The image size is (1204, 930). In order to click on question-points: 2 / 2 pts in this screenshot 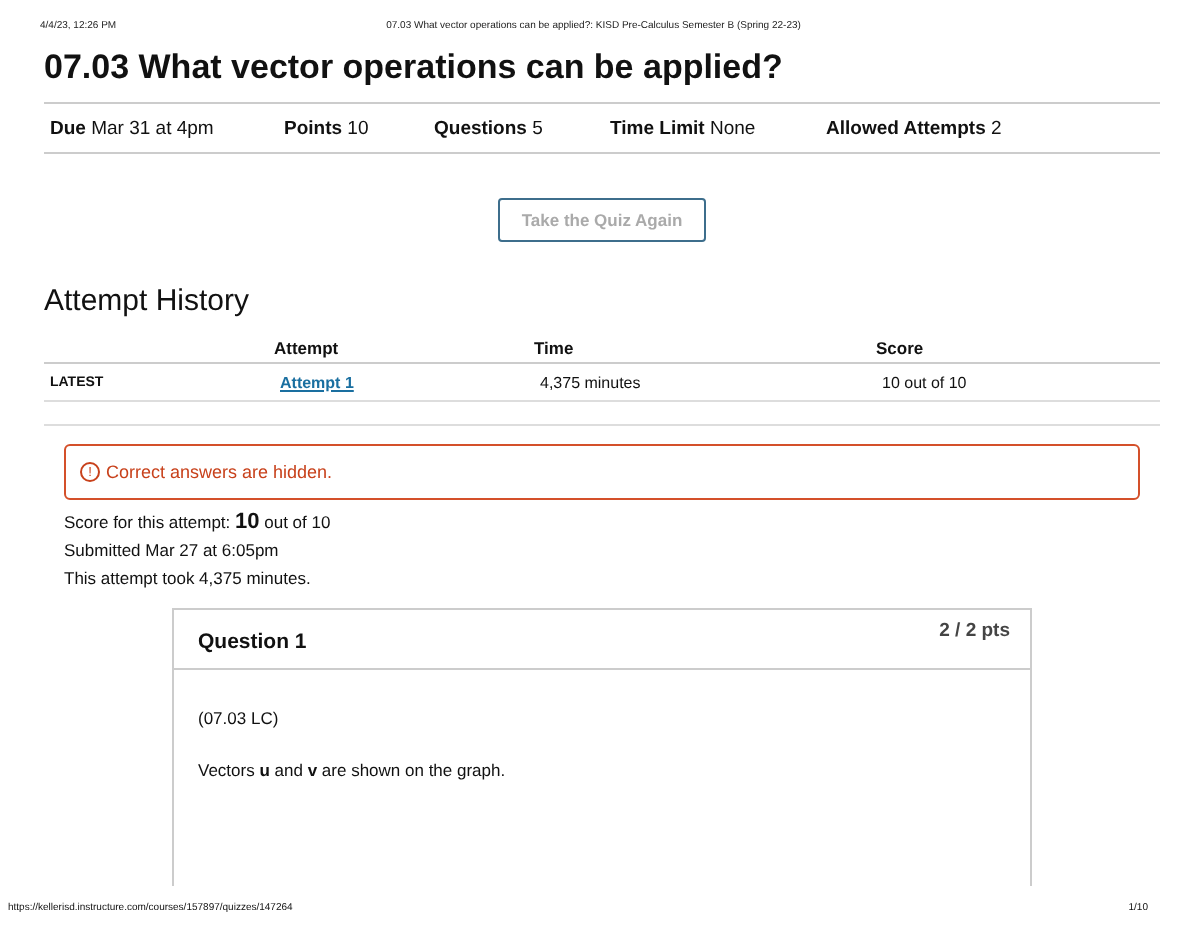, I will do `click(974, 633)`.